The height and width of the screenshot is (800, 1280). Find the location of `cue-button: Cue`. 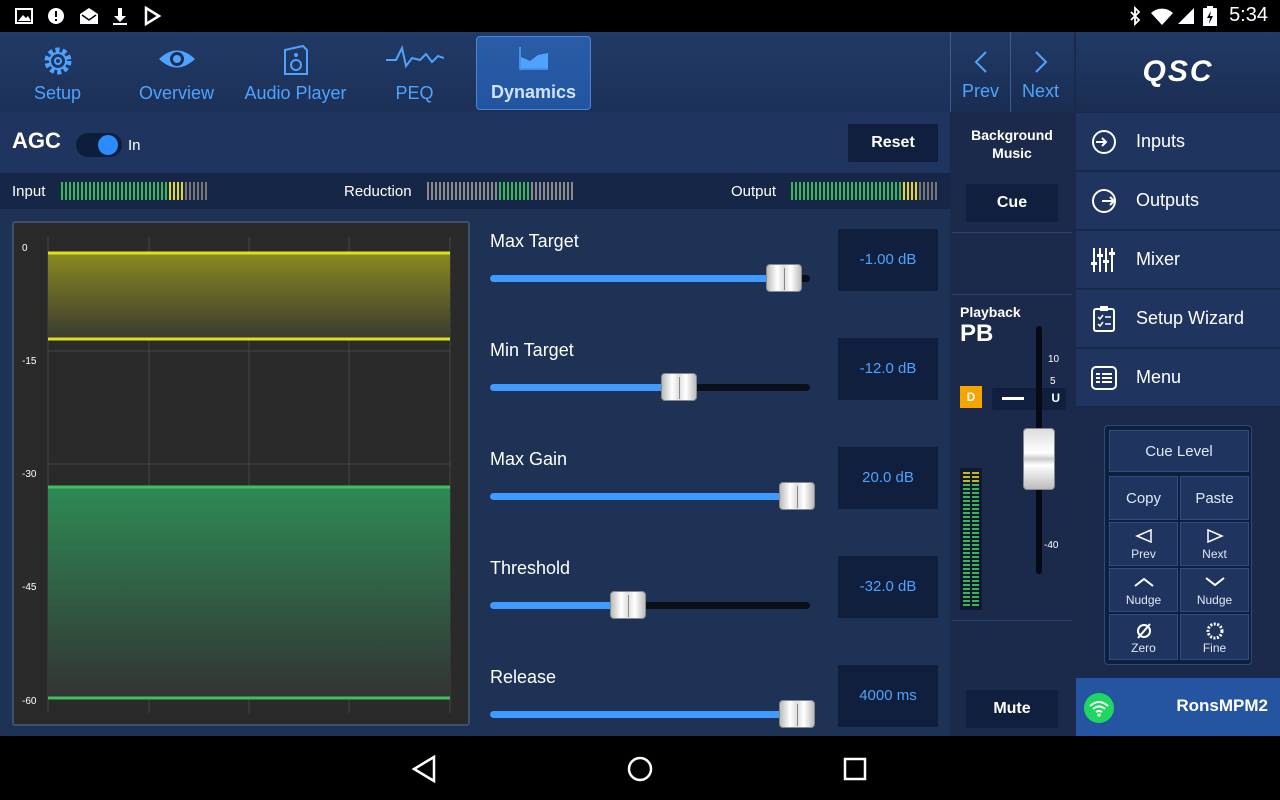

cue-button: Cue is located at coordinates (1012, 203).